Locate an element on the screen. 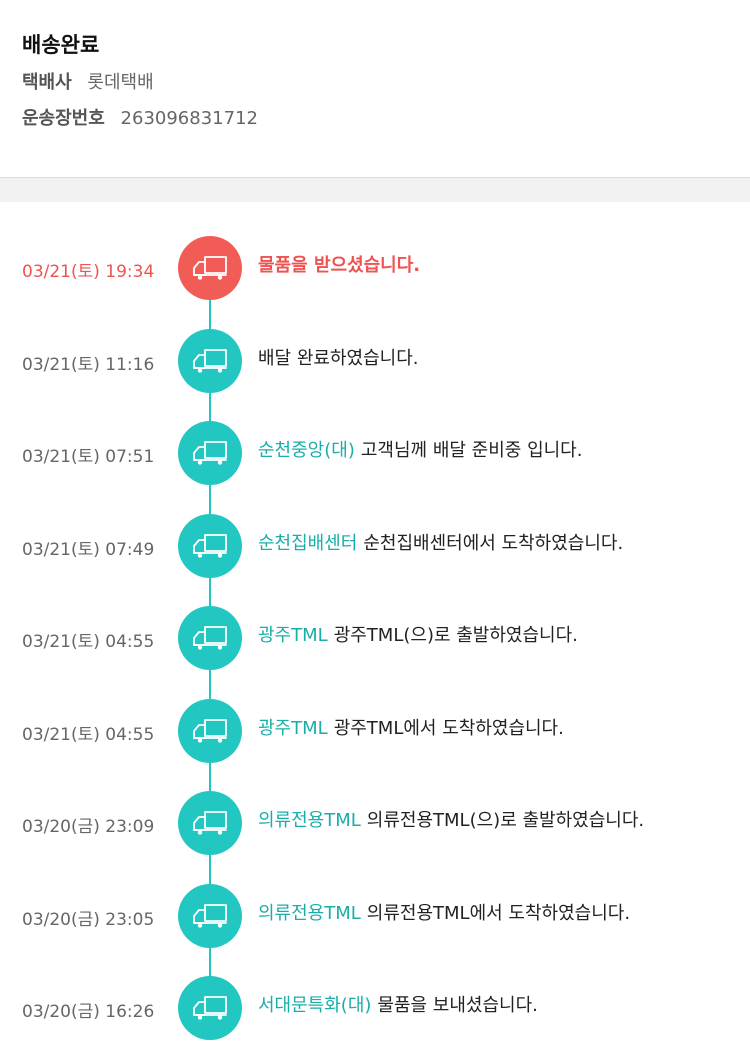 The image size is (750, 1053). event-message: 의류전용TML에서 도착하였습니다. is located at coordinates (498, 913).